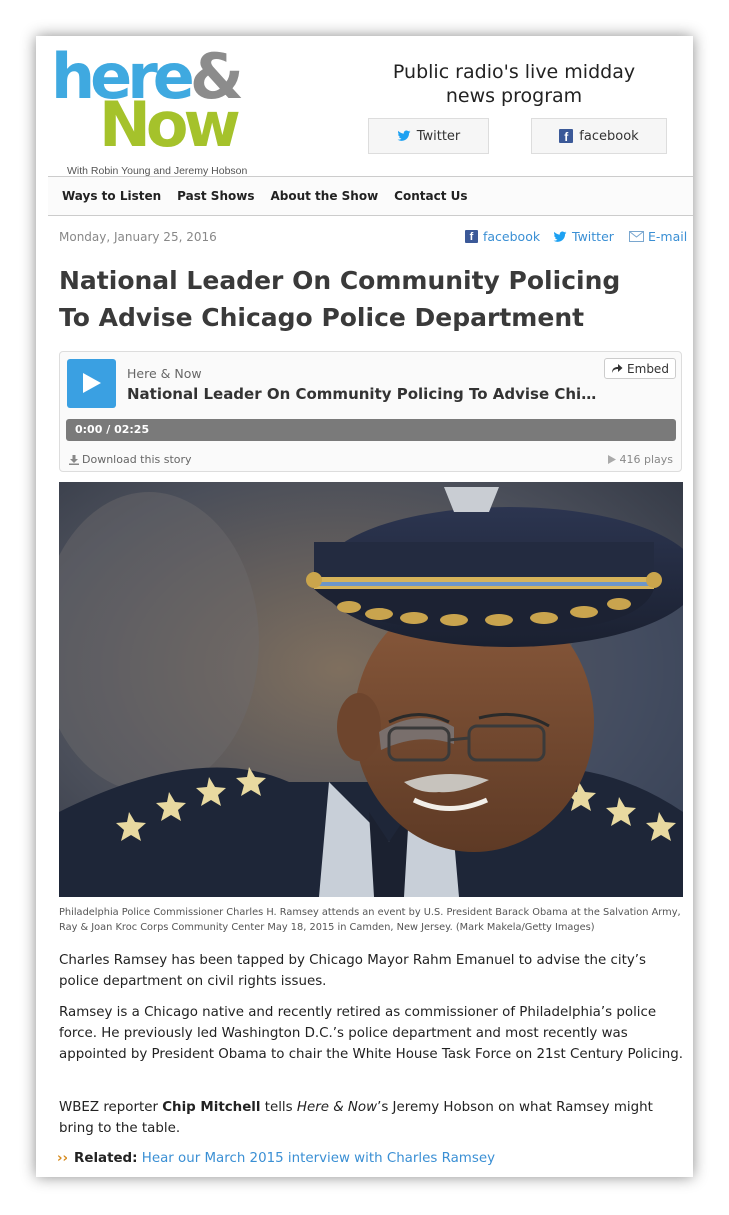 The image size is (729, 1215). What do you see at coordinates (371, 430) in the screenshot?
I see `progress-bar: 0:00 / 02:25` at bounding box center [371, 430].